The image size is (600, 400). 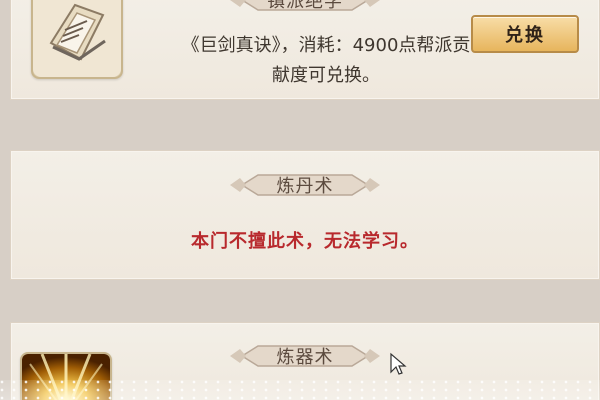 I want to click on section-title: 炼丹术, so click(x=305, y=186).